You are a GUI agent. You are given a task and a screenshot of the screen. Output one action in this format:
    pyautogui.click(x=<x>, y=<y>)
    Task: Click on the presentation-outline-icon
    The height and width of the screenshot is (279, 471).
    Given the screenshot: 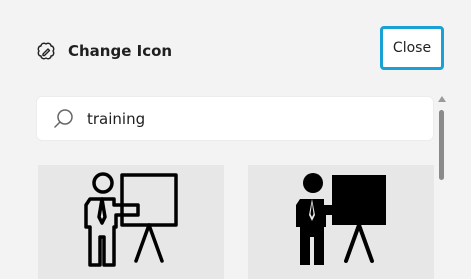 What is the action you would take?
    pyautogui.click(x=131, y=219)
    